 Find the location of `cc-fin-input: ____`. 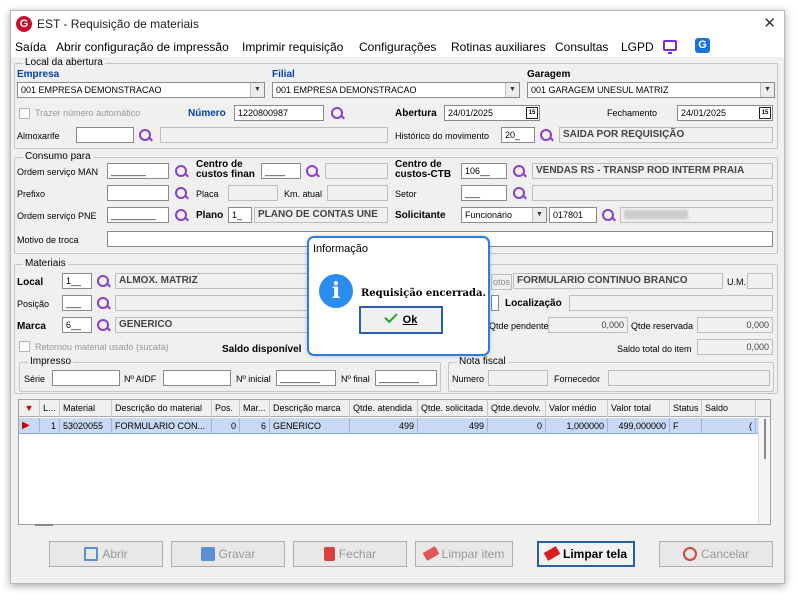

cc-fin-input: ____ is located at coordinates (281, 171).